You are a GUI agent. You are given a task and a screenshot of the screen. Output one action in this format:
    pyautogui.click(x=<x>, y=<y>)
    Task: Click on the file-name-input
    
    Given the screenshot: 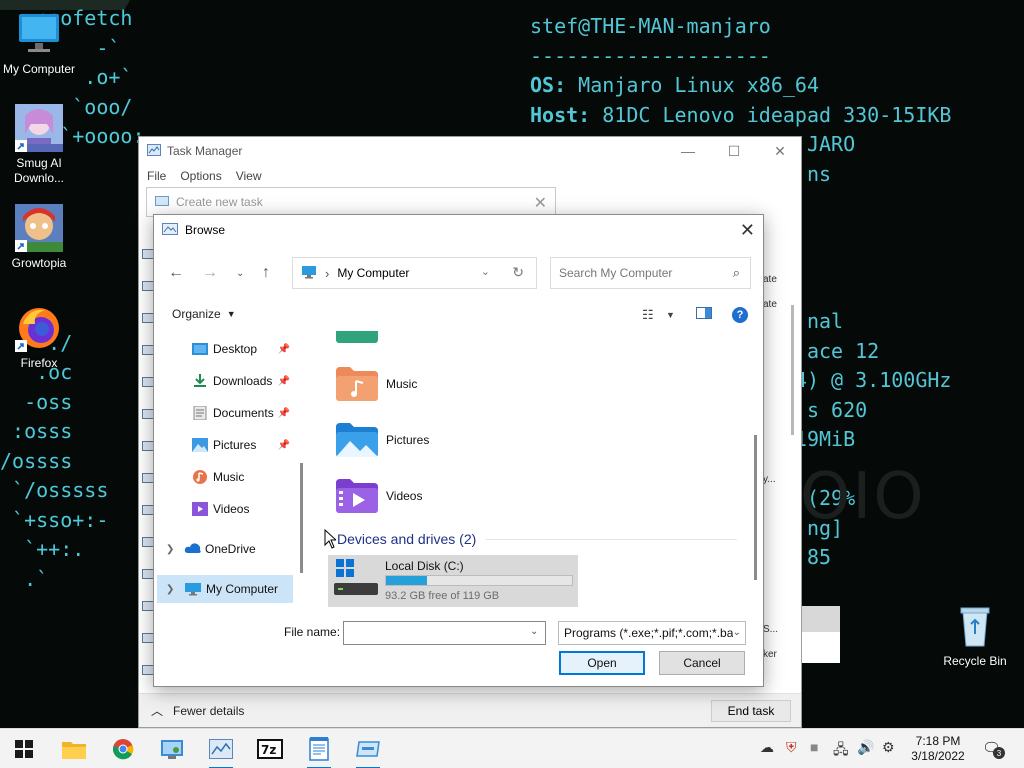 What is the action you would take?
    pyautogui.click(x=444, y=633)
    